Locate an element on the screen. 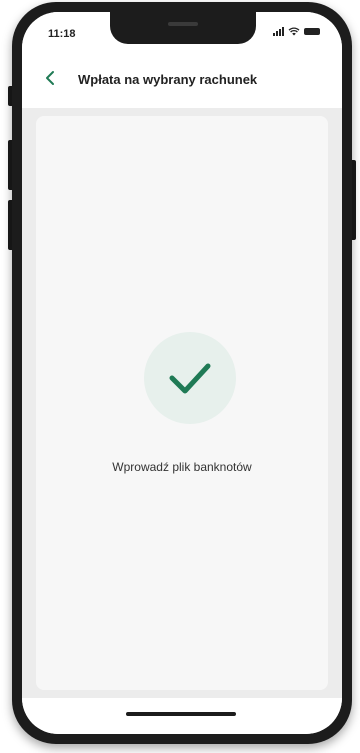  notch is located at coordinates (183, 28).